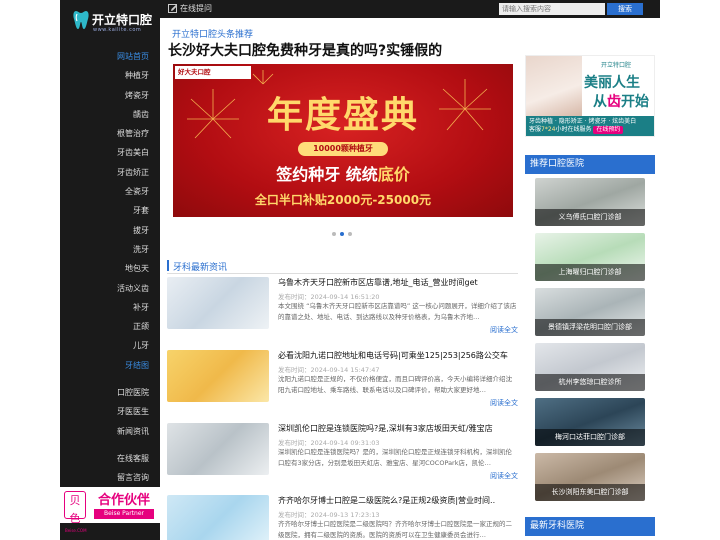 This screenshot has height=540, width=720. Describe the element at coordinates (343, 174) in the screenshot. I see `banner-slogan: 签约种牙 统统底价` at that location.